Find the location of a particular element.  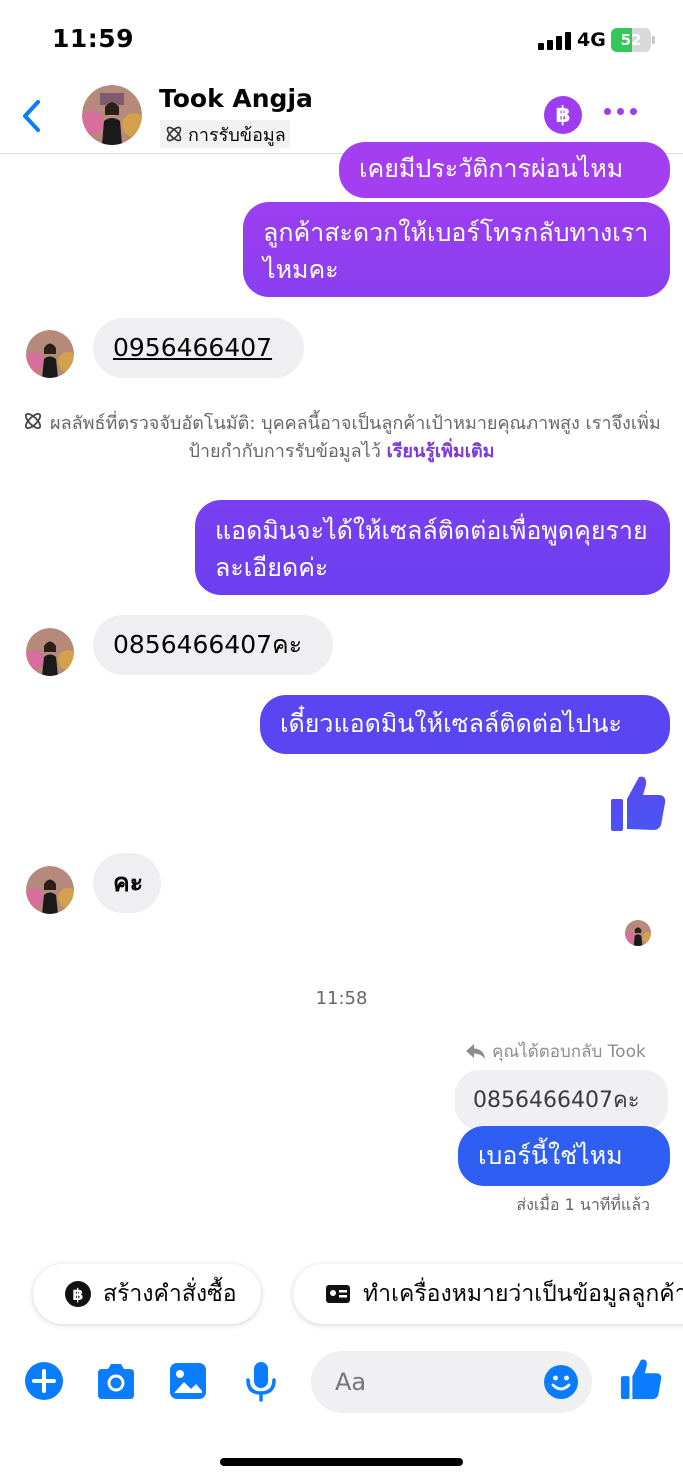

battery-level: 52 is located at coordinates (631, 40).